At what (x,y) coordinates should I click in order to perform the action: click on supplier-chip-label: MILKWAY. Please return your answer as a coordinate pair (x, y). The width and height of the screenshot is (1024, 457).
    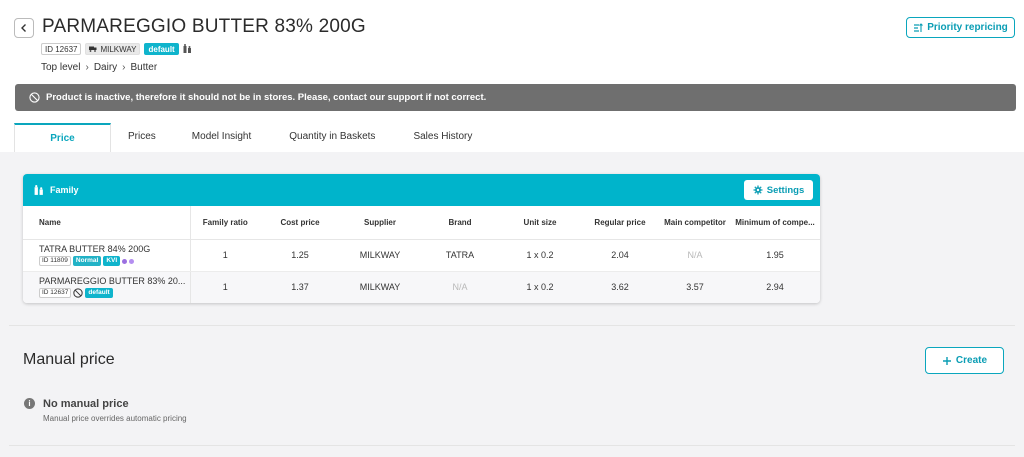
    Looking at the image, I should click on (118, 49).